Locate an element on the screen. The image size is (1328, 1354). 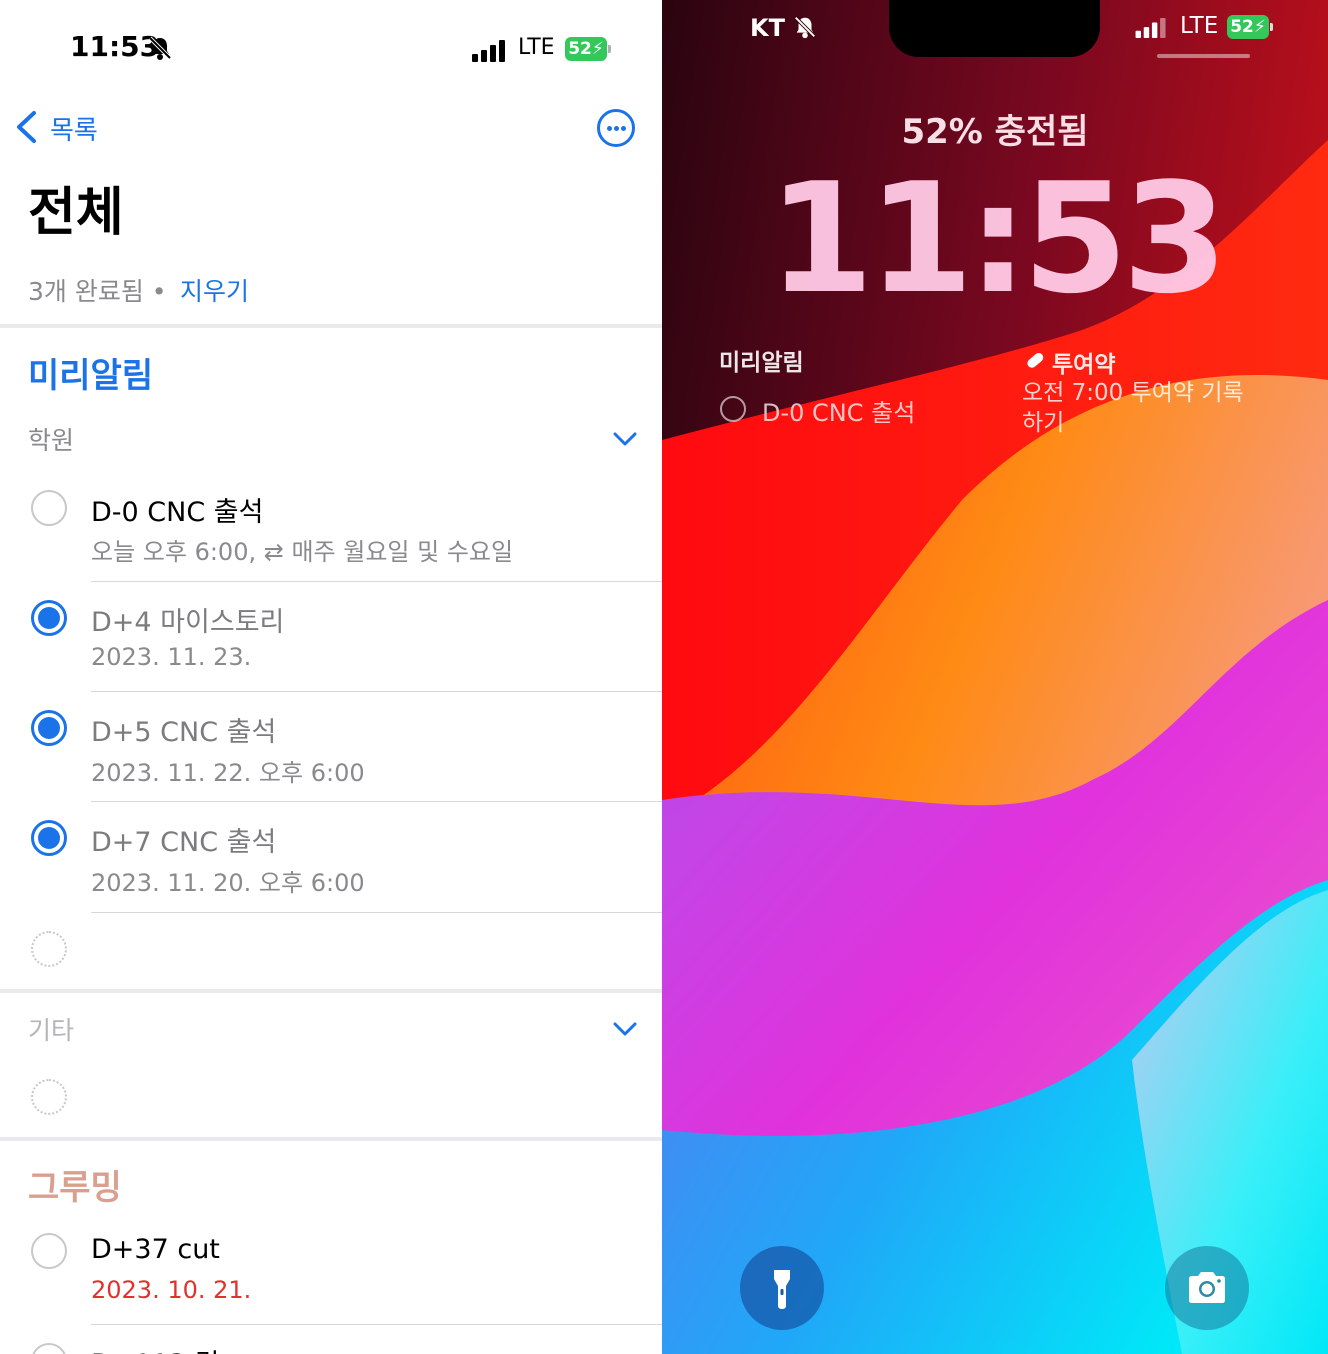
pill-icon is located at coordinates (1035, 360).